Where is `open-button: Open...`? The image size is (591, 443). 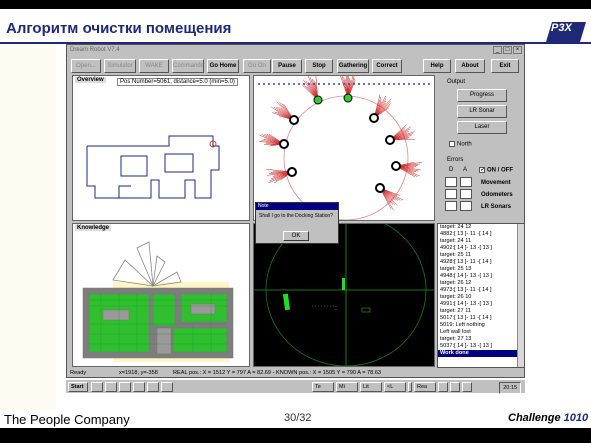
open-button: Open... is located at coordinates (86, 66).